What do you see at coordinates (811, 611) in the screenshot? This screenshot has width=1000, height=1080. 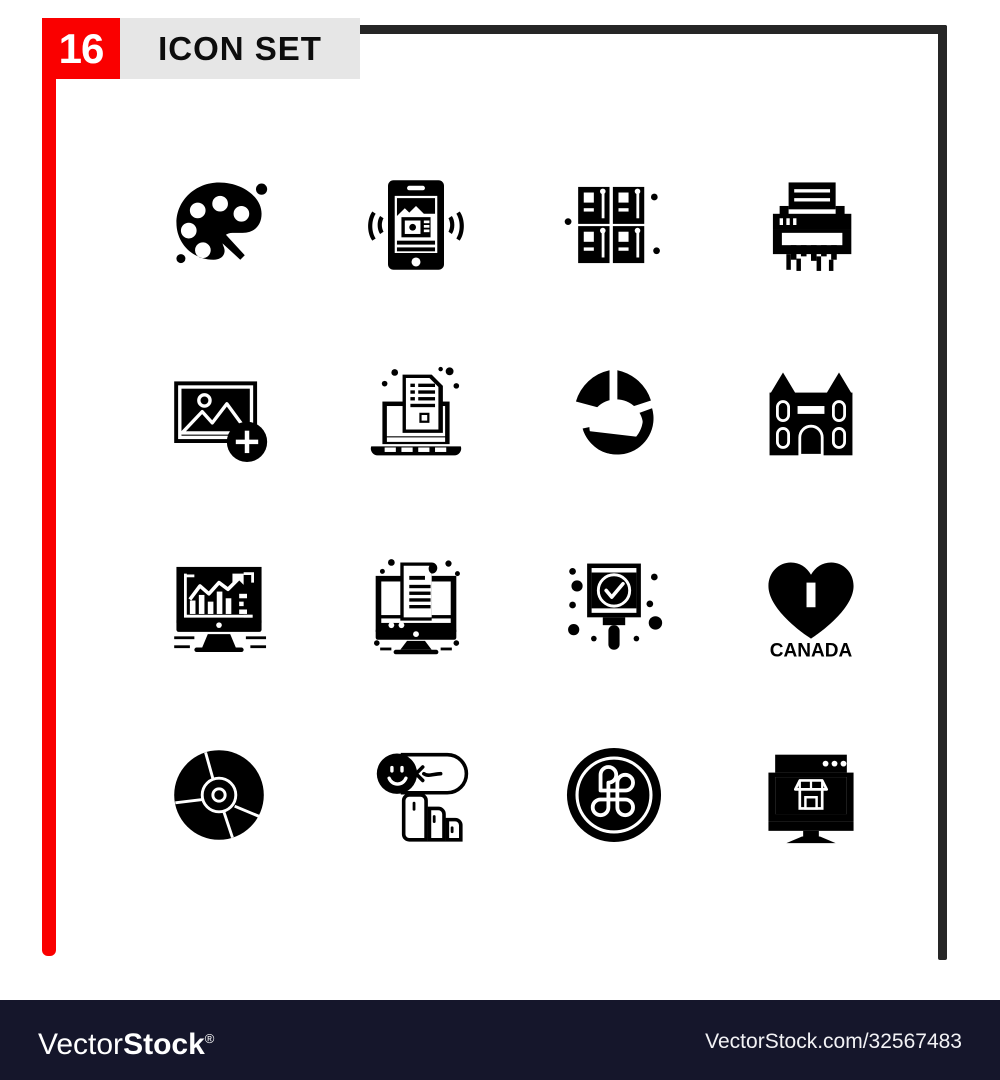 I see `canada-heart-icon: CANADA` at bounding box center [811, 611].